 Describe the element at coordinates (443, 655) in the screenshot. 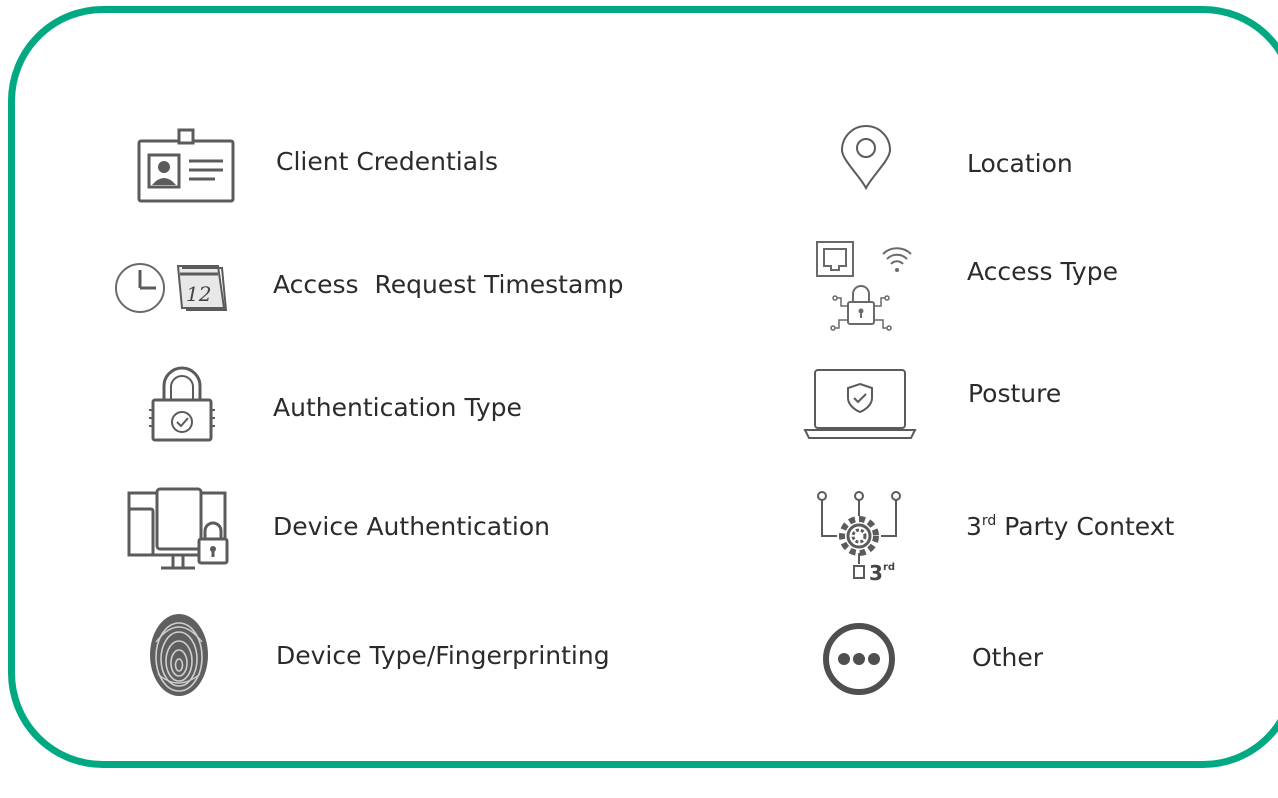

I see `item-label: Device Type/Fingerprinting` at that location.